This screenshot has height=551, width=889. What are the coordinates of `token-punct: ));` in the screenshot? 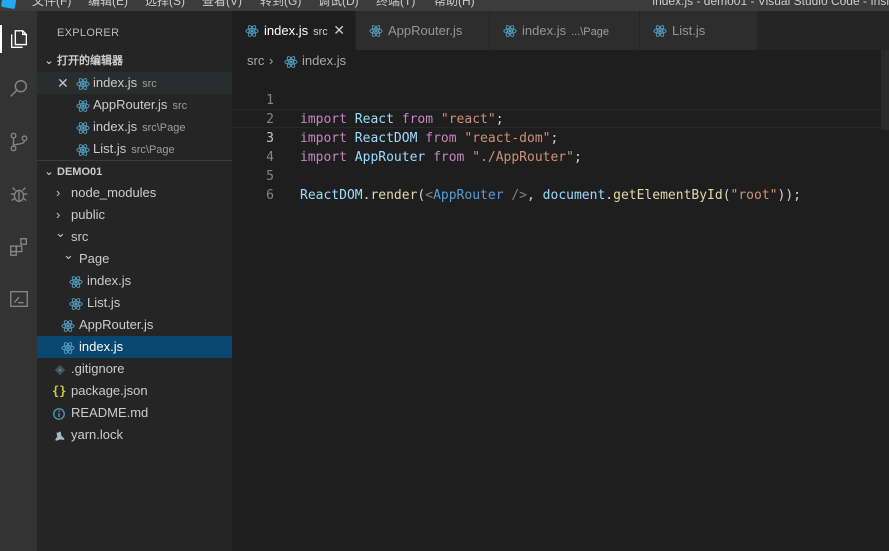 It's located at (789, 195).